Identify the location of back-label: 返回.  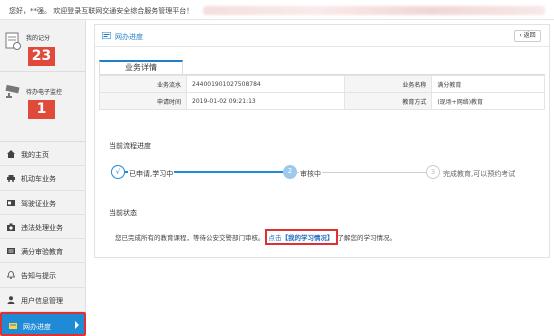
(529, 35).